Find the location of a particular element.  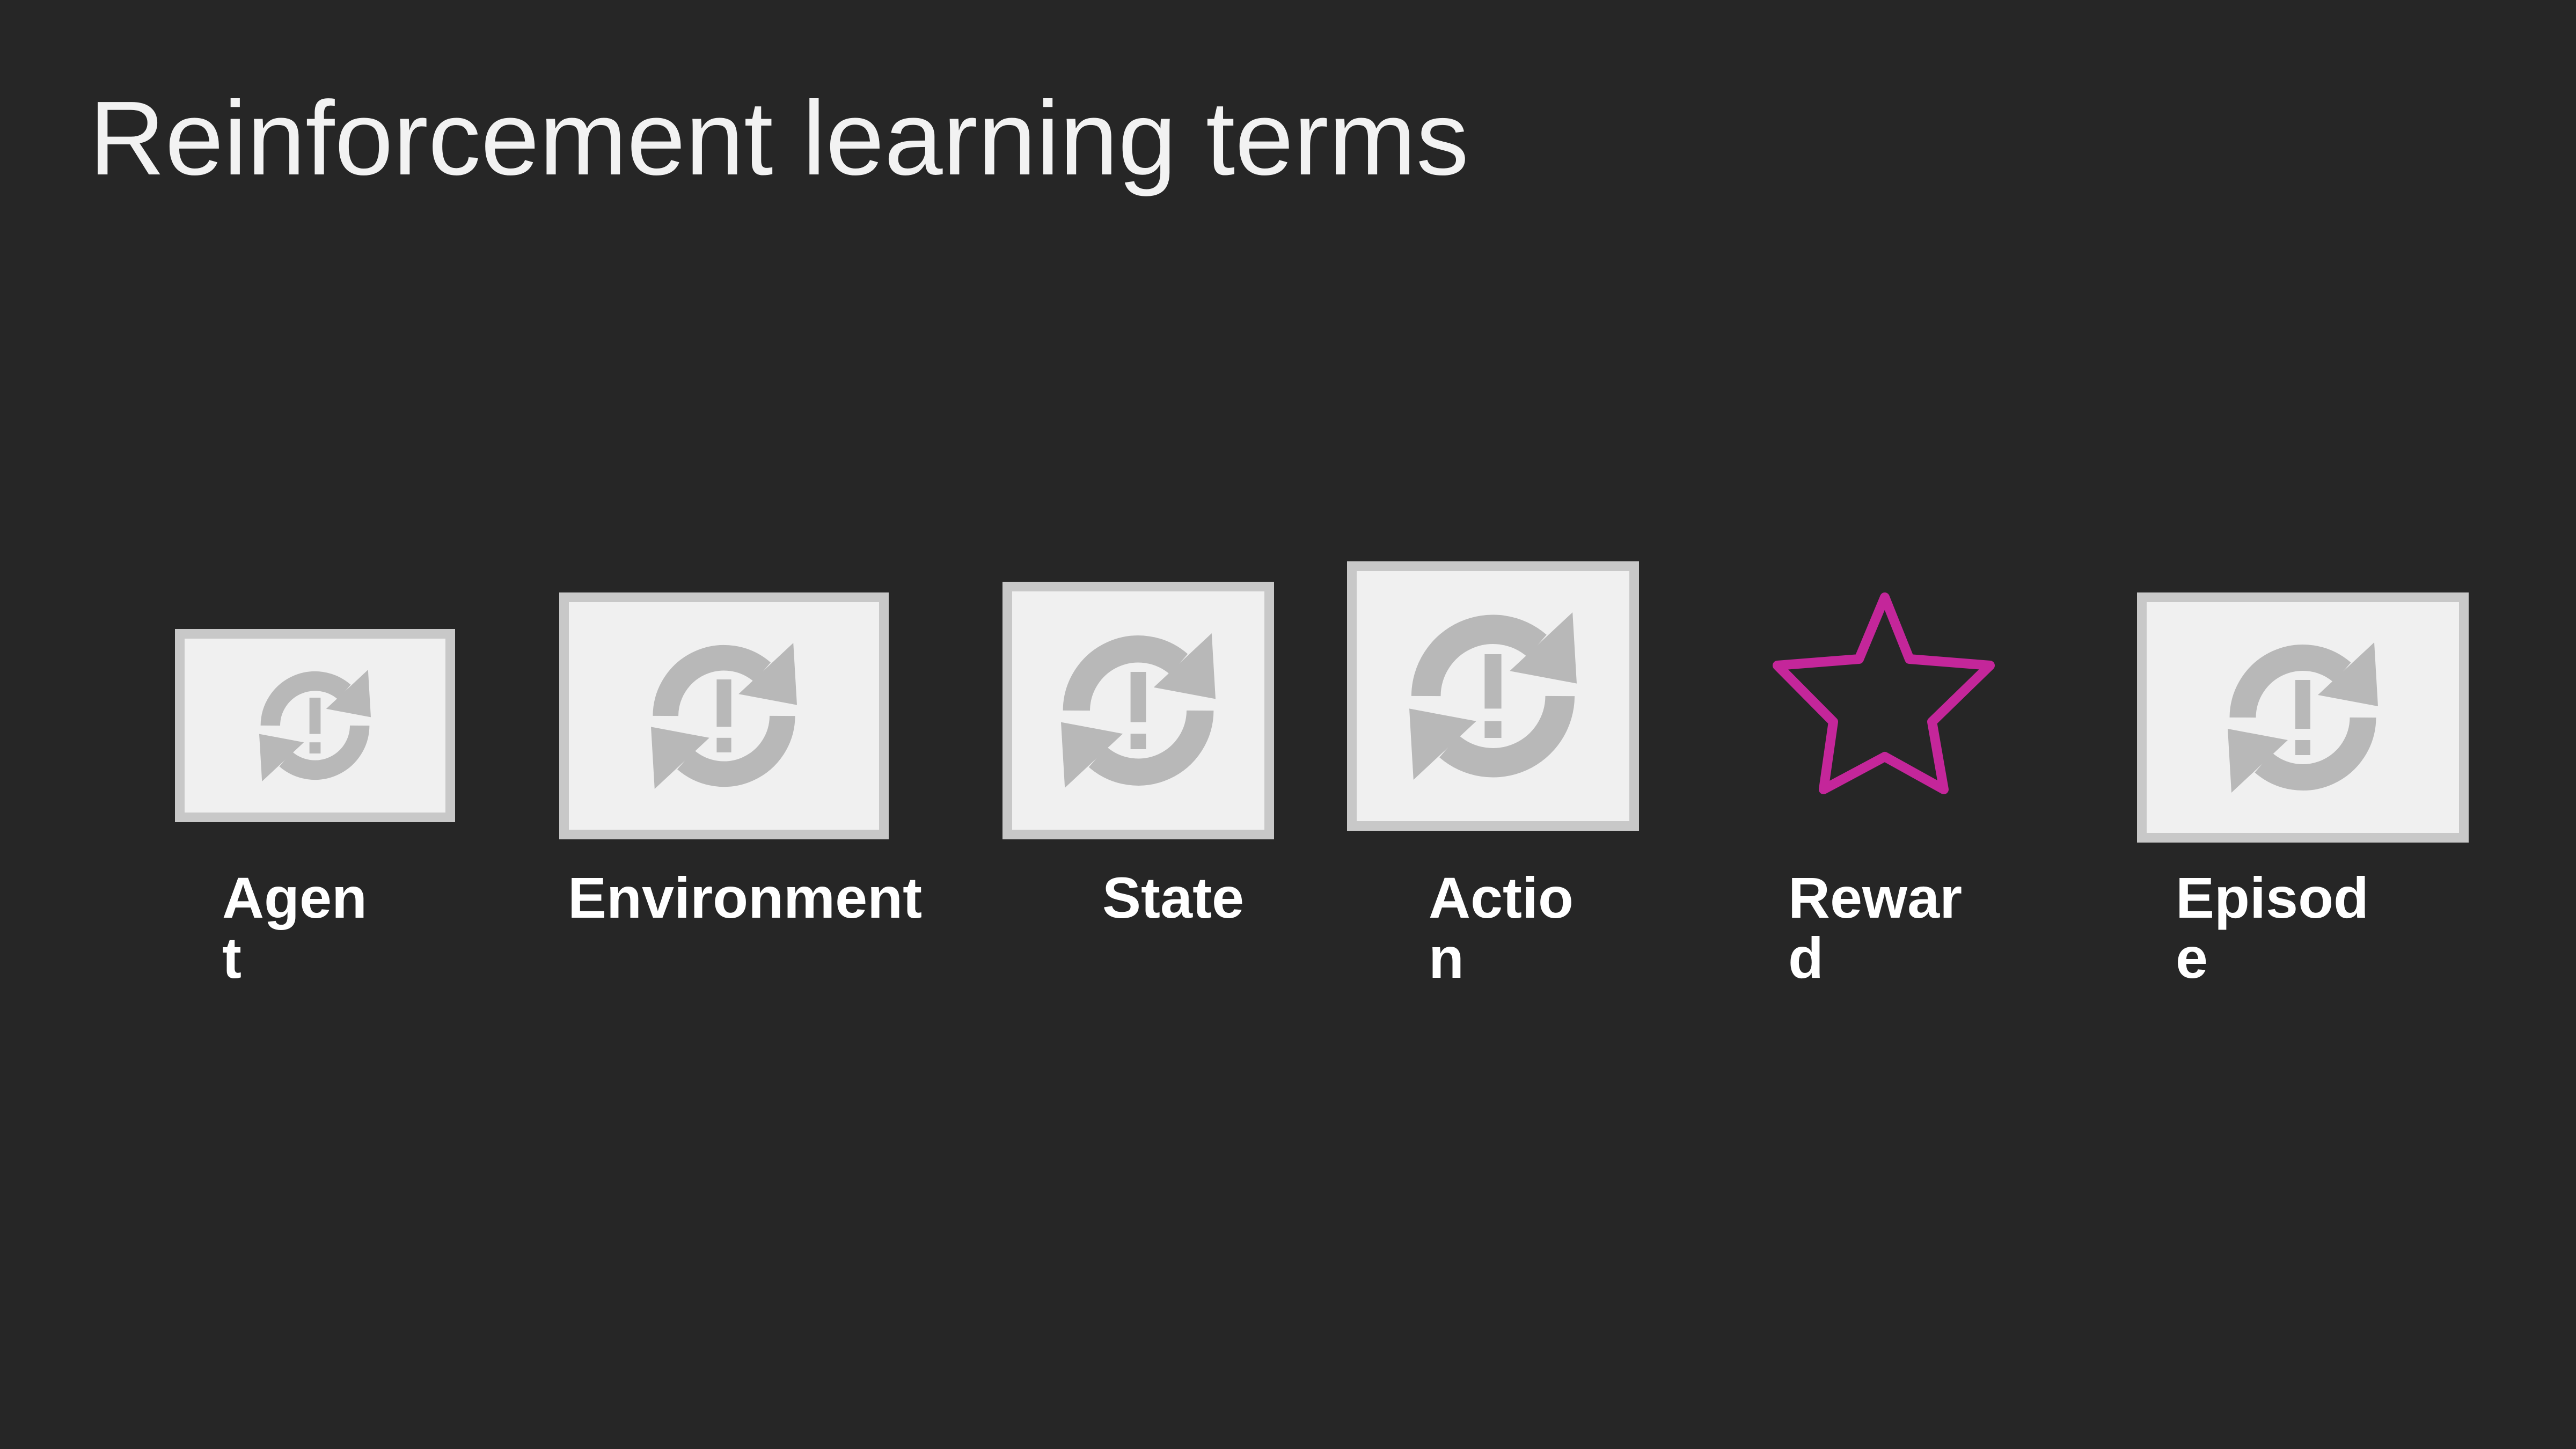

environment-image-placeholder is located at coordinates (724, 715).